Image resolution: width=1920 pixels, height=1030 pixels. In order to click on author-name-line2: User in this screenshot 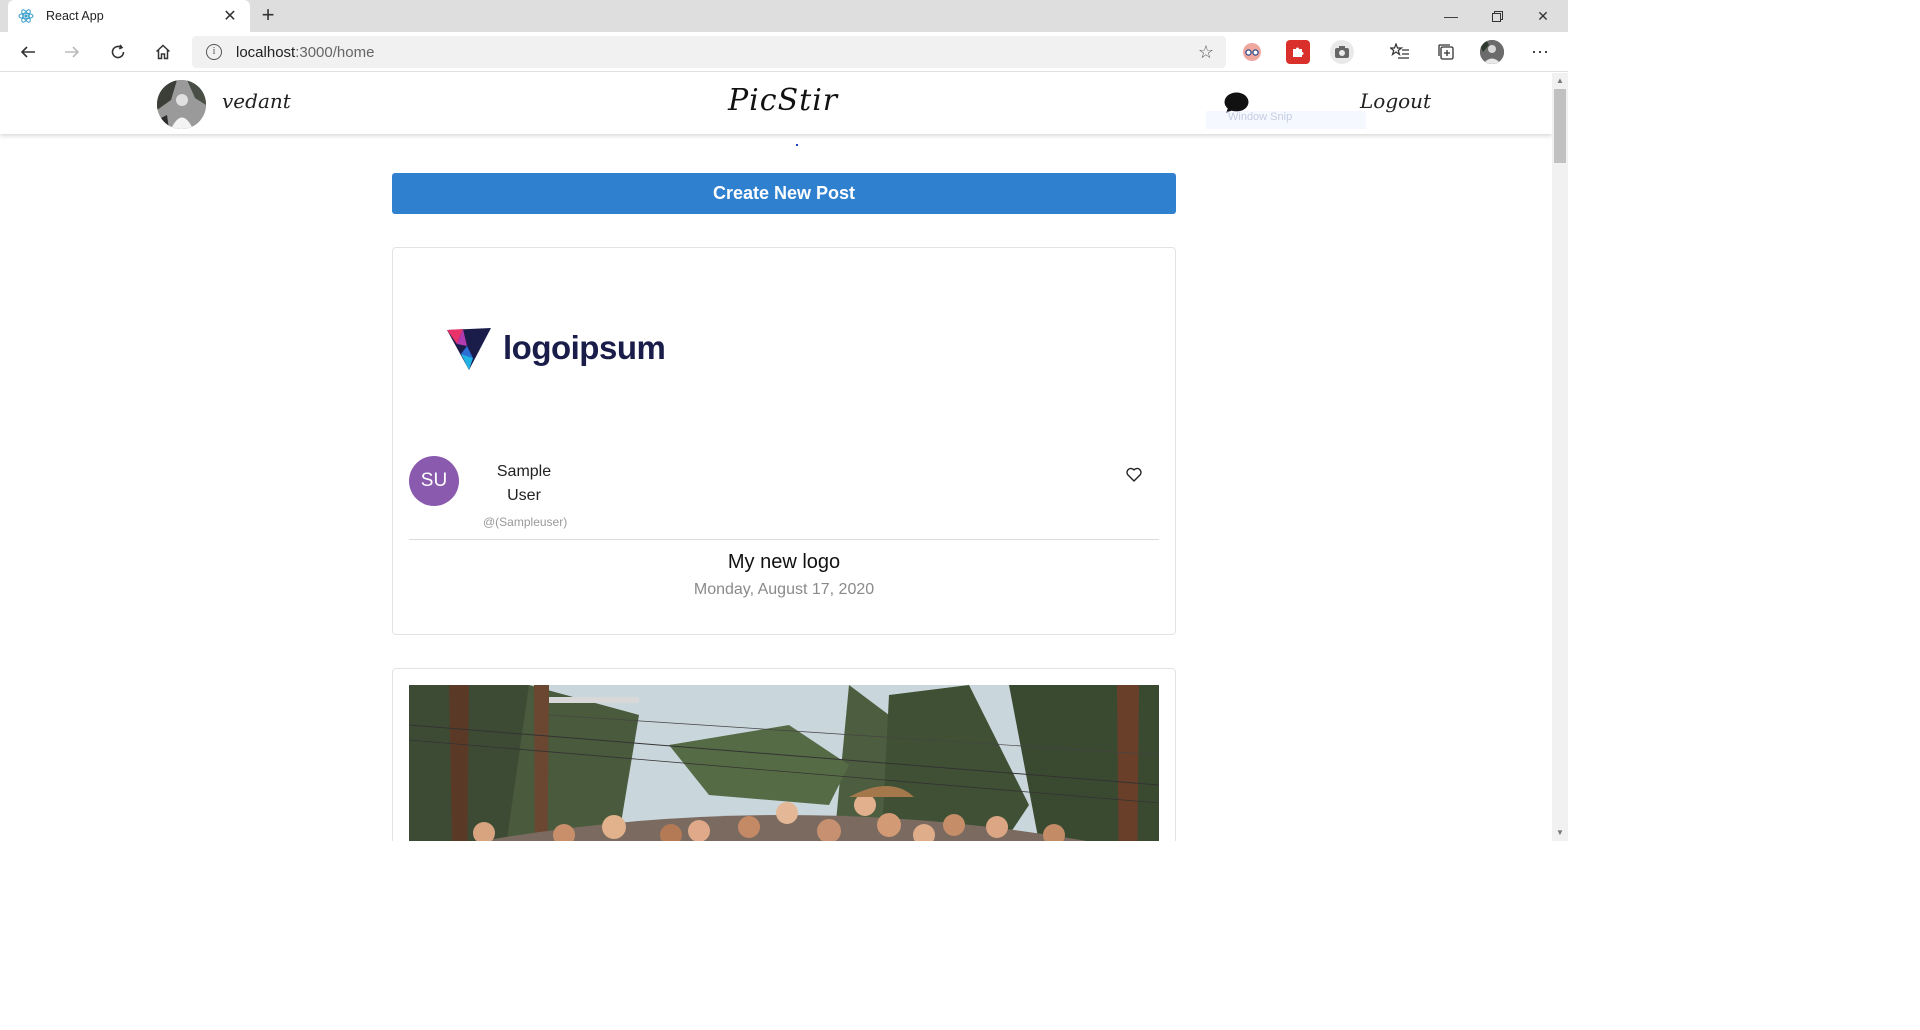, I will do `click(524, 495)`.